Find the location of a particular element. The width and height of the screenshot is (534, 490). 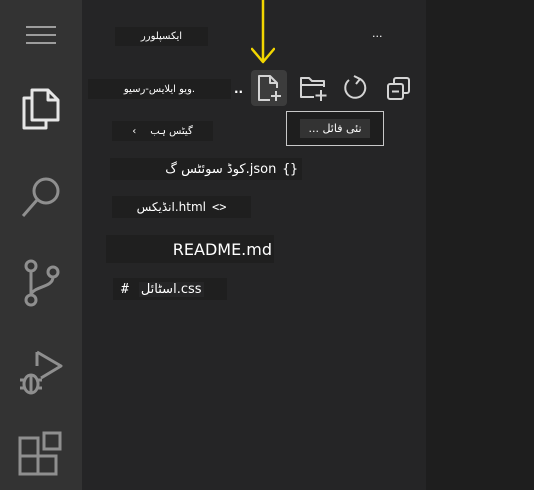

menu-button is located at coordinates (41, 35).